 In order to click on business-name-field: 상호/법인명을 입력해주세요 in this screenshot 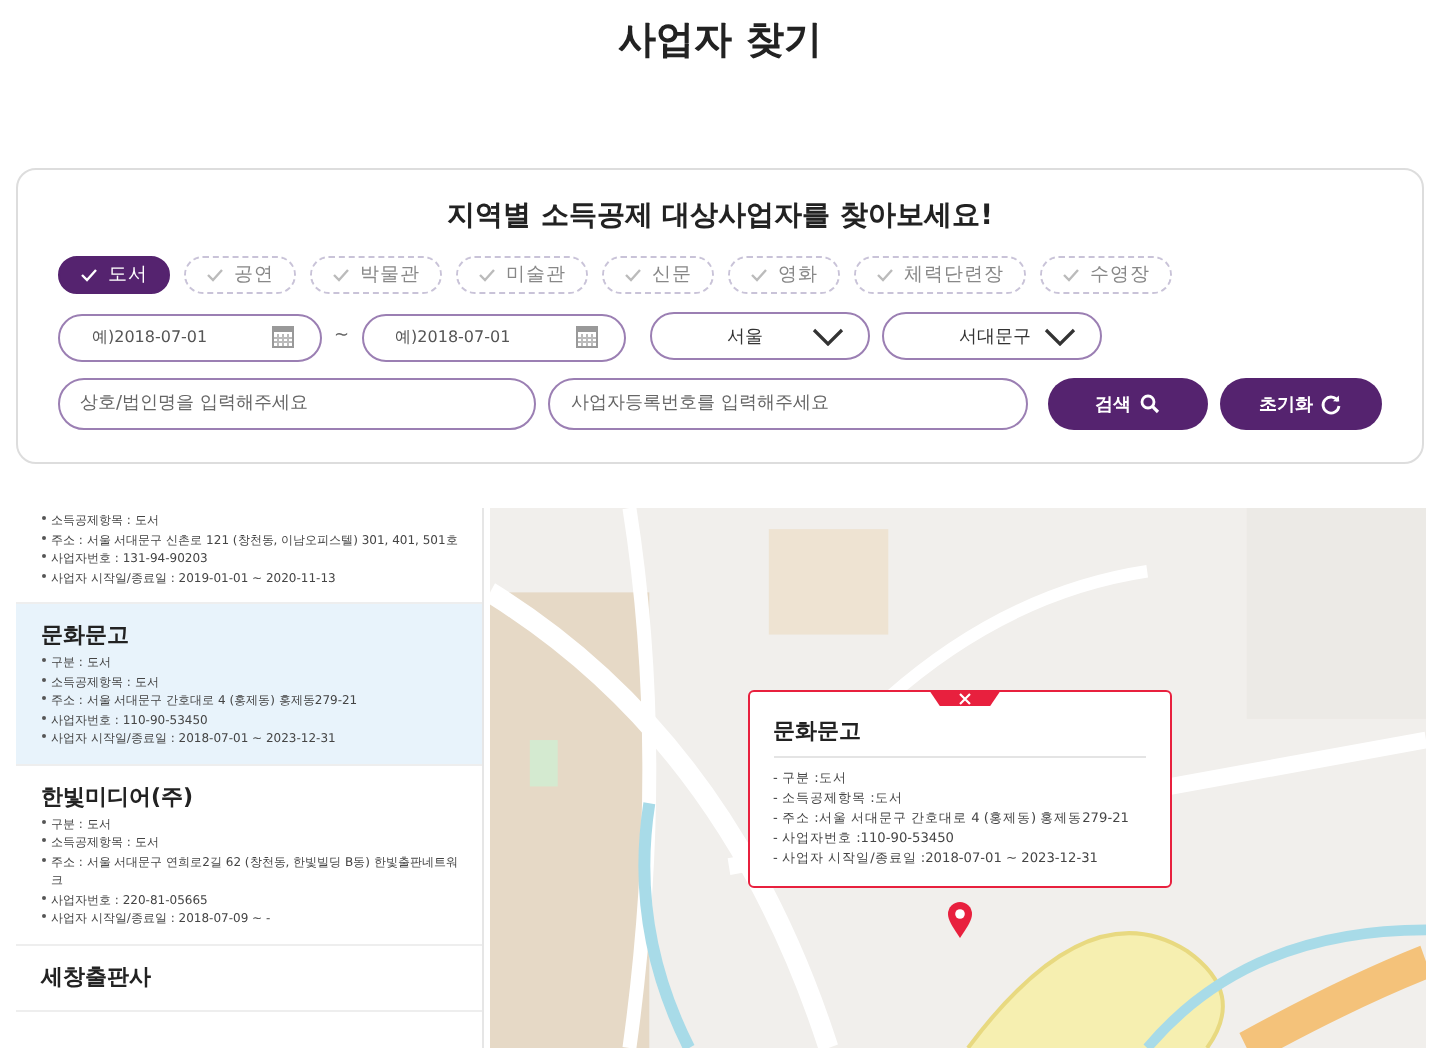, I will do `click(297, 404)`.